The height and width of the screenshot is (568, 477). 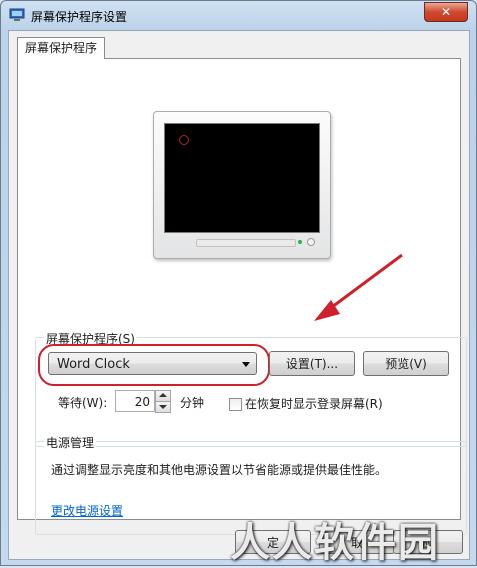 I want to click on monitor-bezel-strip, so click(x=246, y=243).